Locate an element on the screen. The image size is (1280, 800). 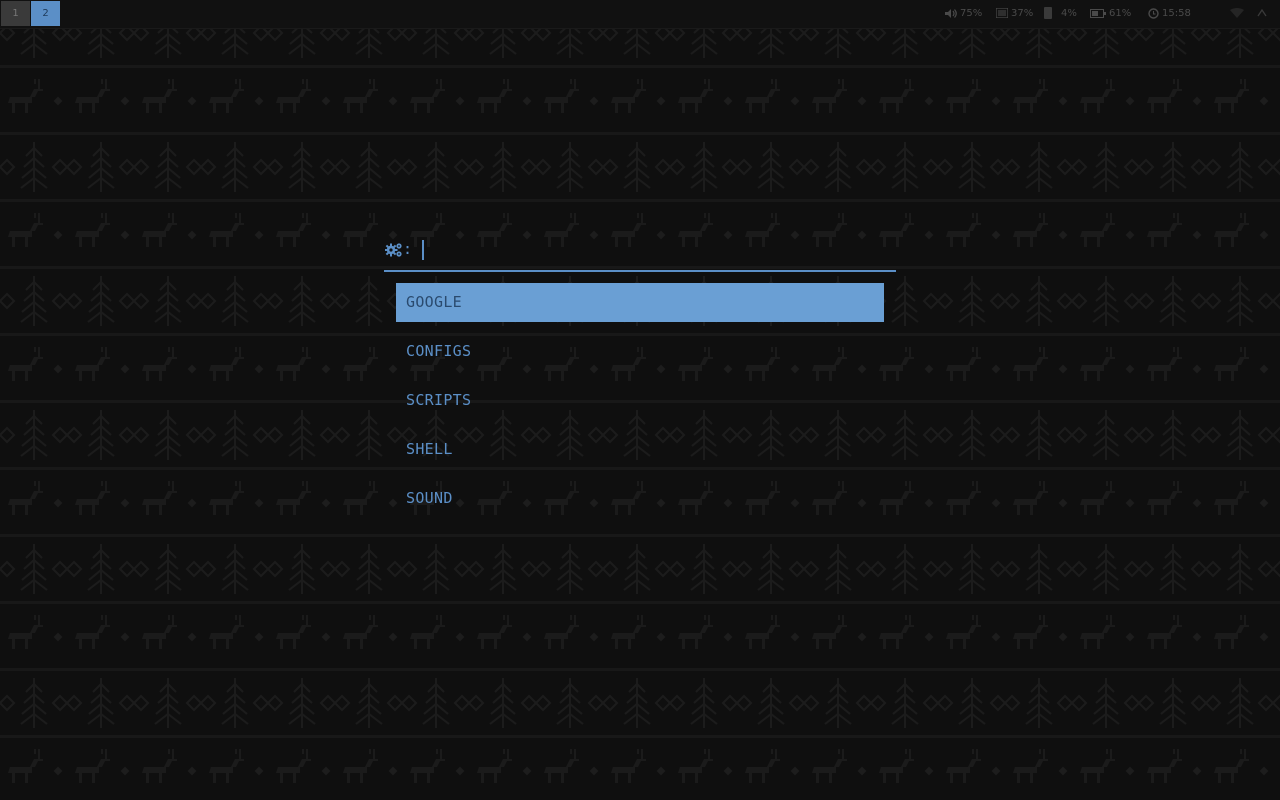
launcher-search-input is located at coordinates (650, 251).